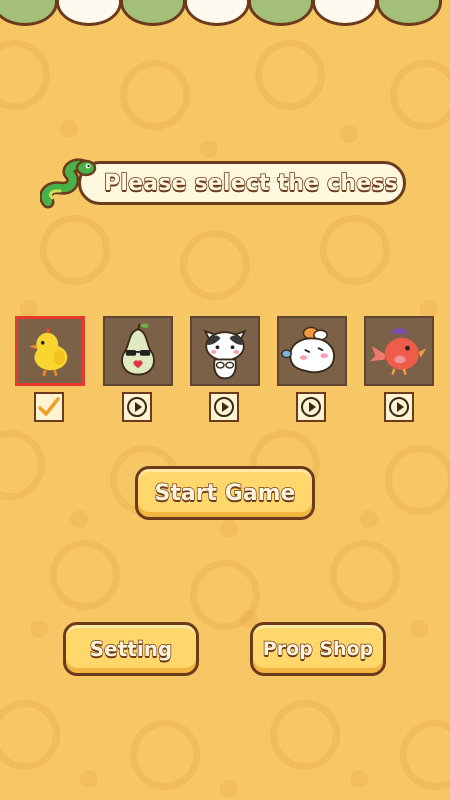 The image size is (450, 800). I want to click on rabbit-icon, so click(308, 350).